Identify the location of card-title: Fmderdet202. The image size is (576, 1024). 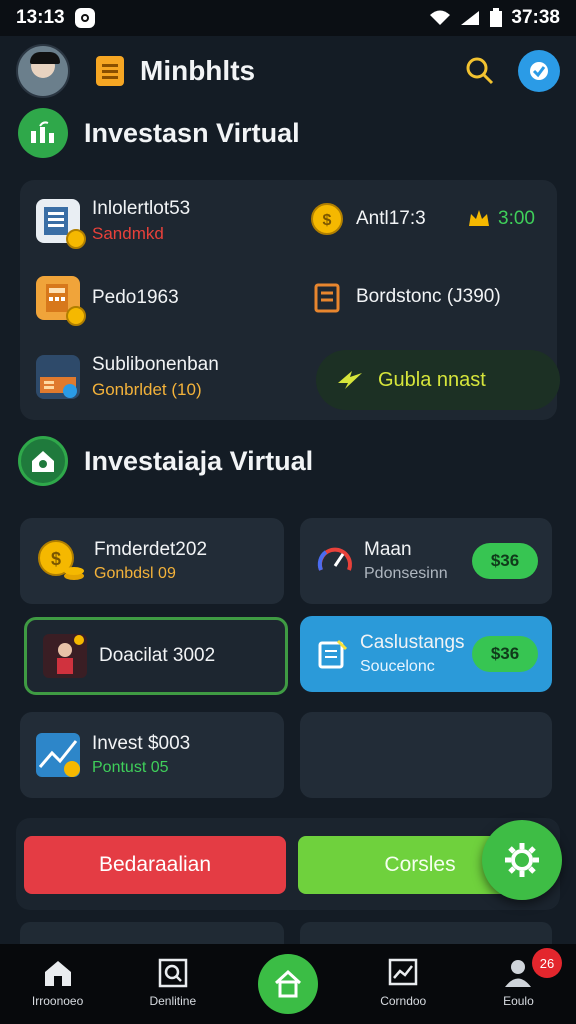
(151, 549).